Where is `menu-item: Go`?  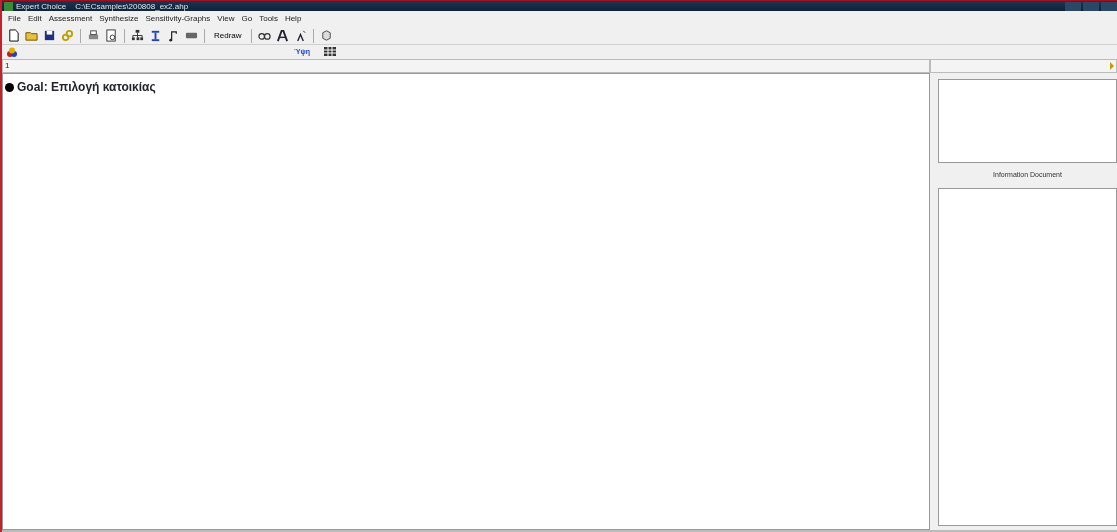 menu-item: Go is located at coordinates (247, 19).